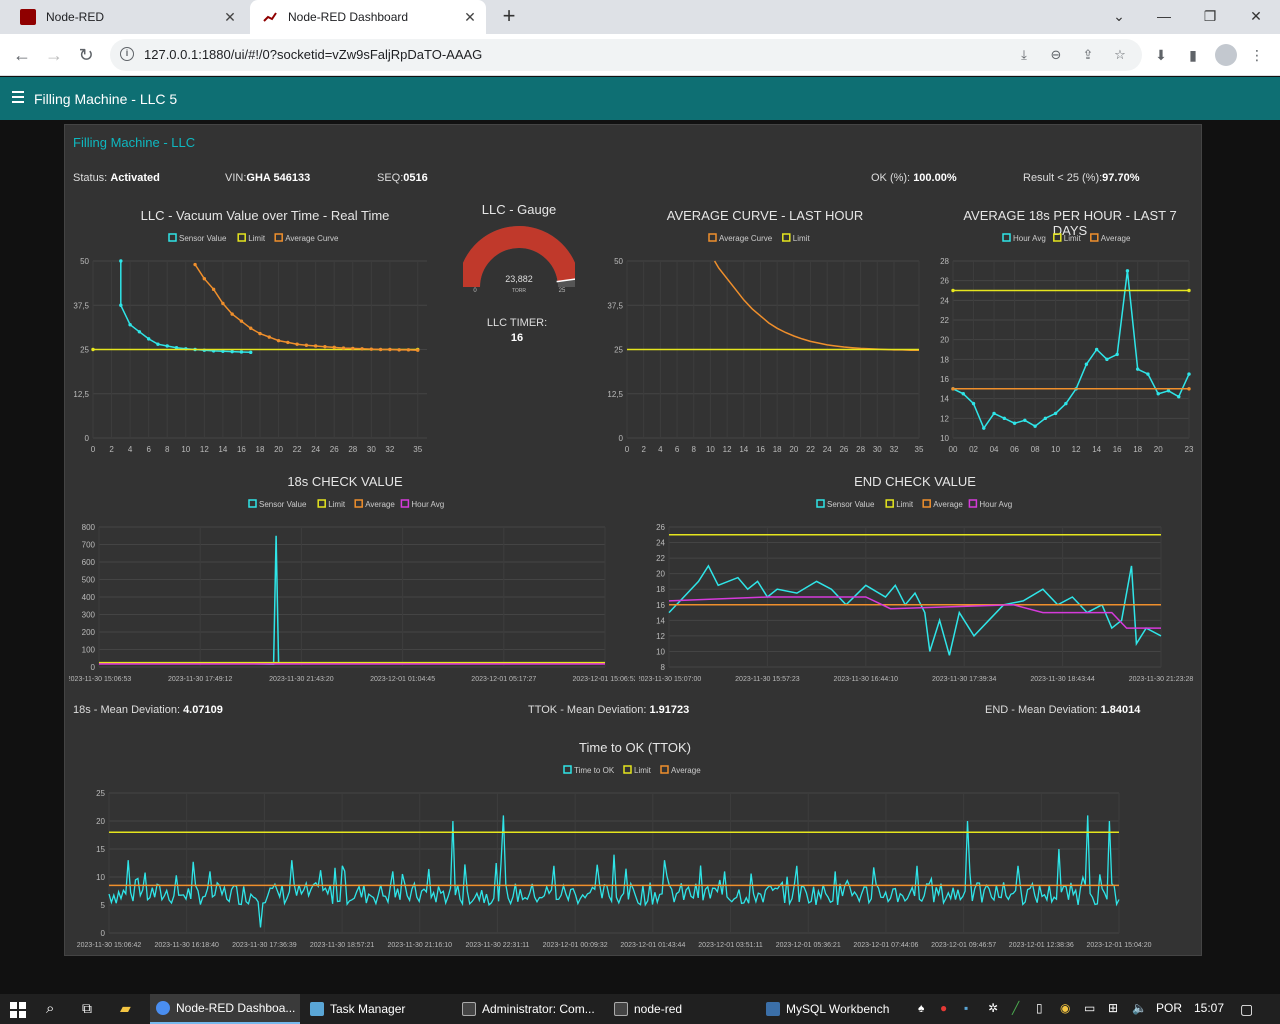 The width and height of the screenshot is (1280, 1024). What do you see at coordinates (22, 55) in the screenshot?
I see `back-arrow-icon: ←` at bounding box center [22, 55].